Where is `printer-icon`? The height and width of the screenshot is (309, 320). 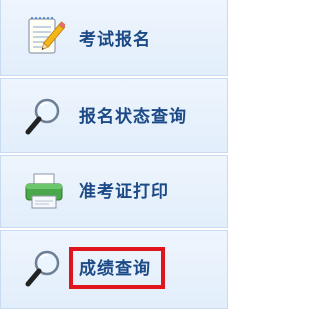
printer-icon is located at coordinates (44, 191).